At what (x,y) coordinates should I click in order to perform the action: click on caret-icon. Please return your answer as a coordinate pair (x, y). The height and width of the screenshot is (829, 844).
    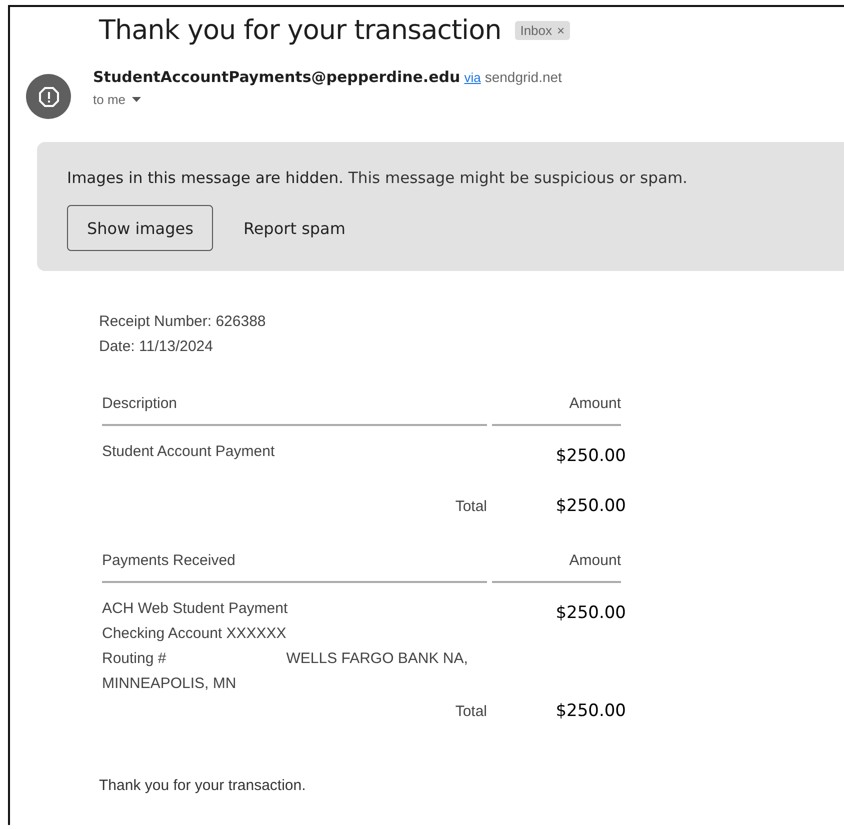
    Looking at the image, I should click on (136, 99).